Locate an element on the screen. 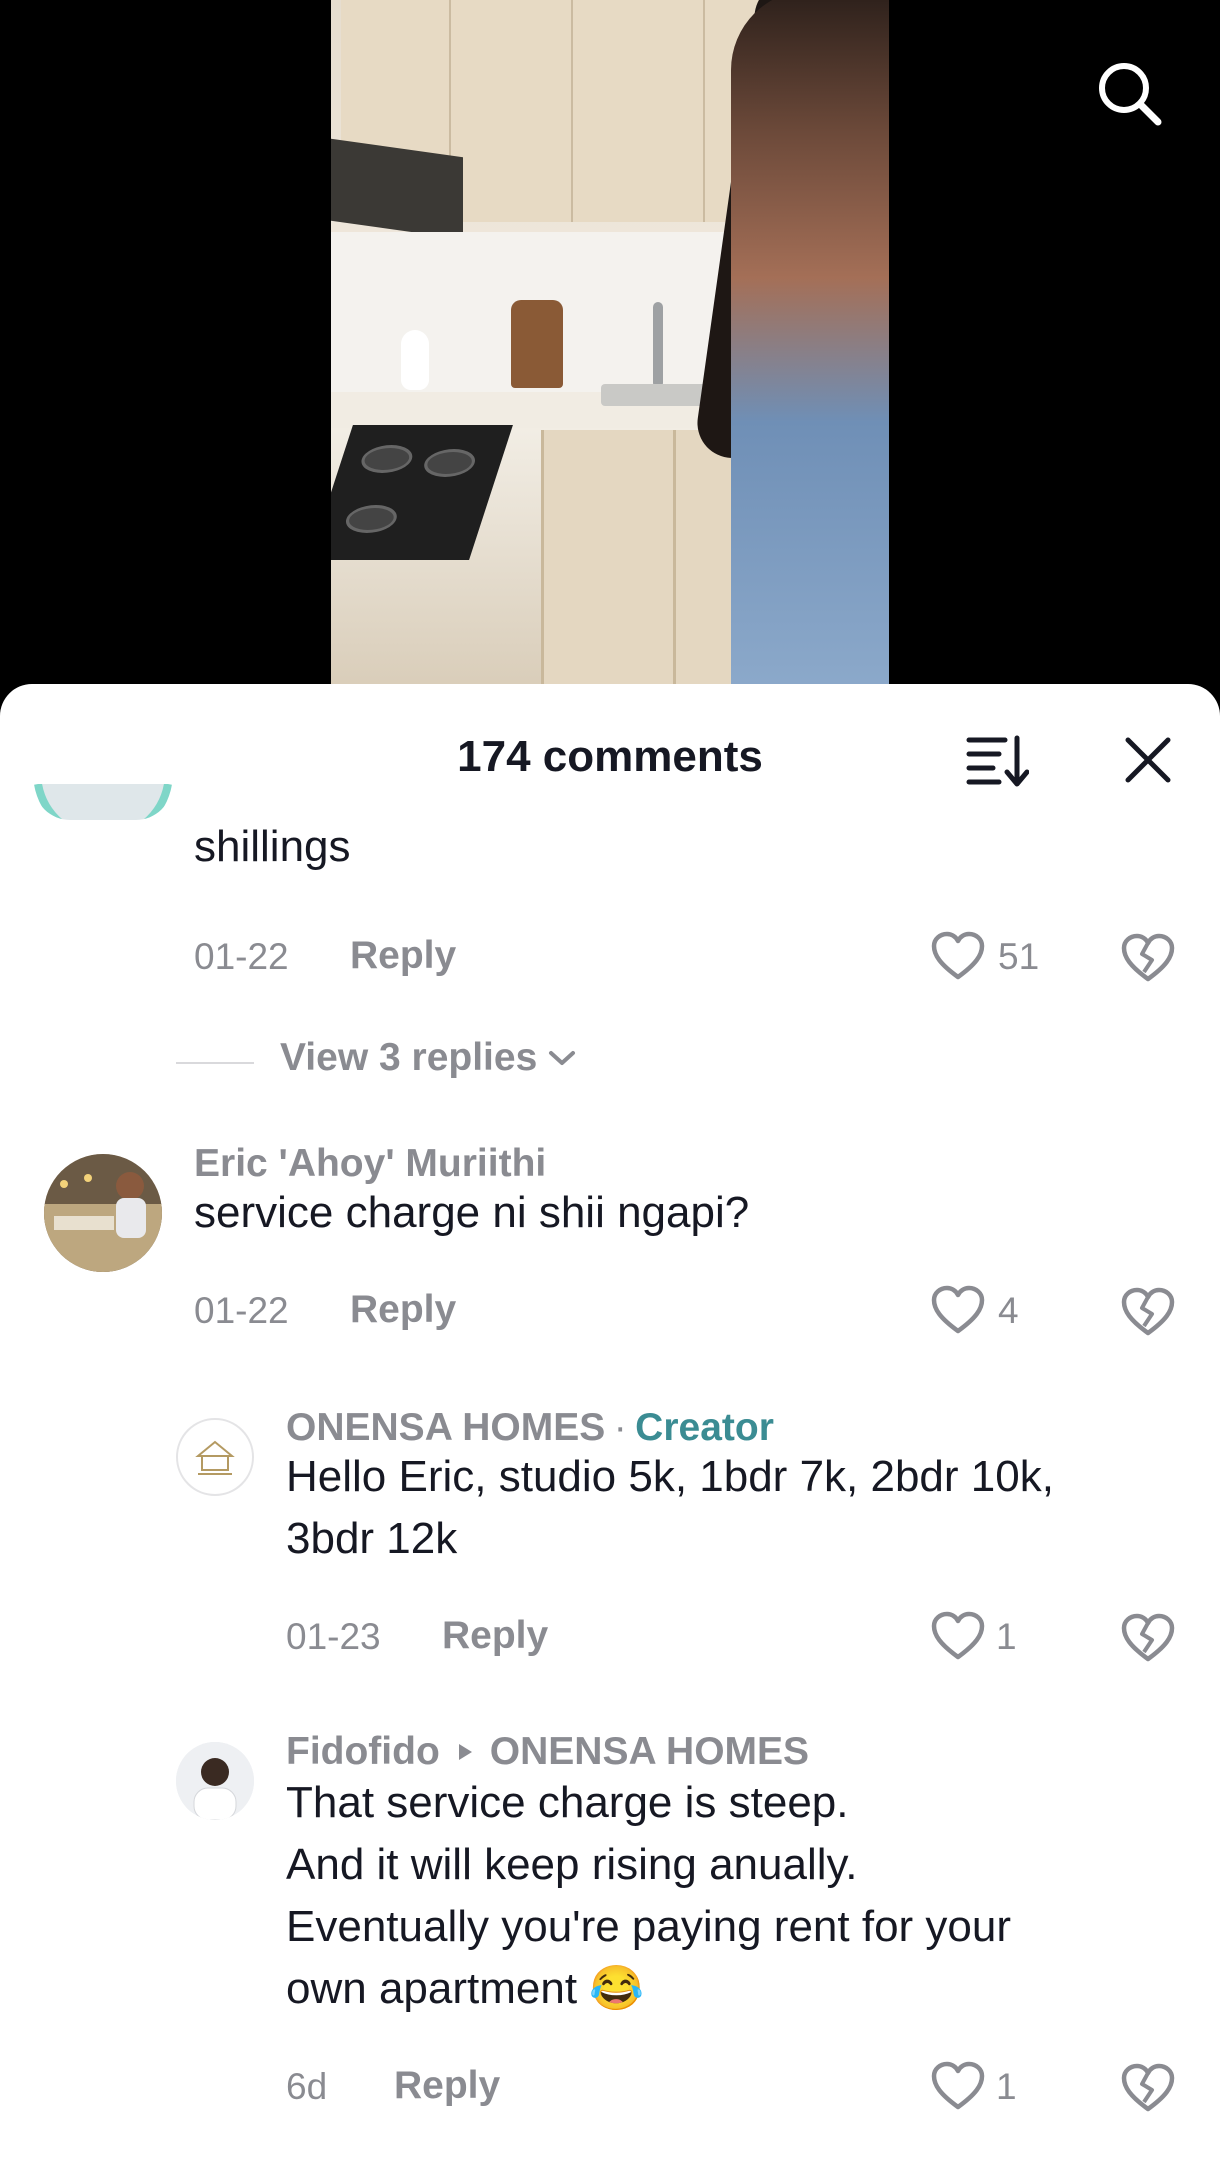 This screenshot has height=2168, width=1220. reply-username: ONENSA HOMES is located at coordinates (445, 1427).